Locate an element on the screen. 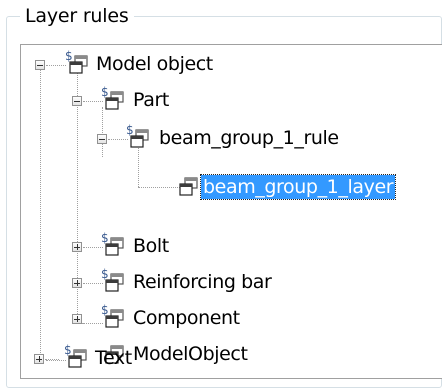 Image resolution: width=442 pixels, height=390 pixels. tree-node-label: Part is located at coordinates (151, 100).